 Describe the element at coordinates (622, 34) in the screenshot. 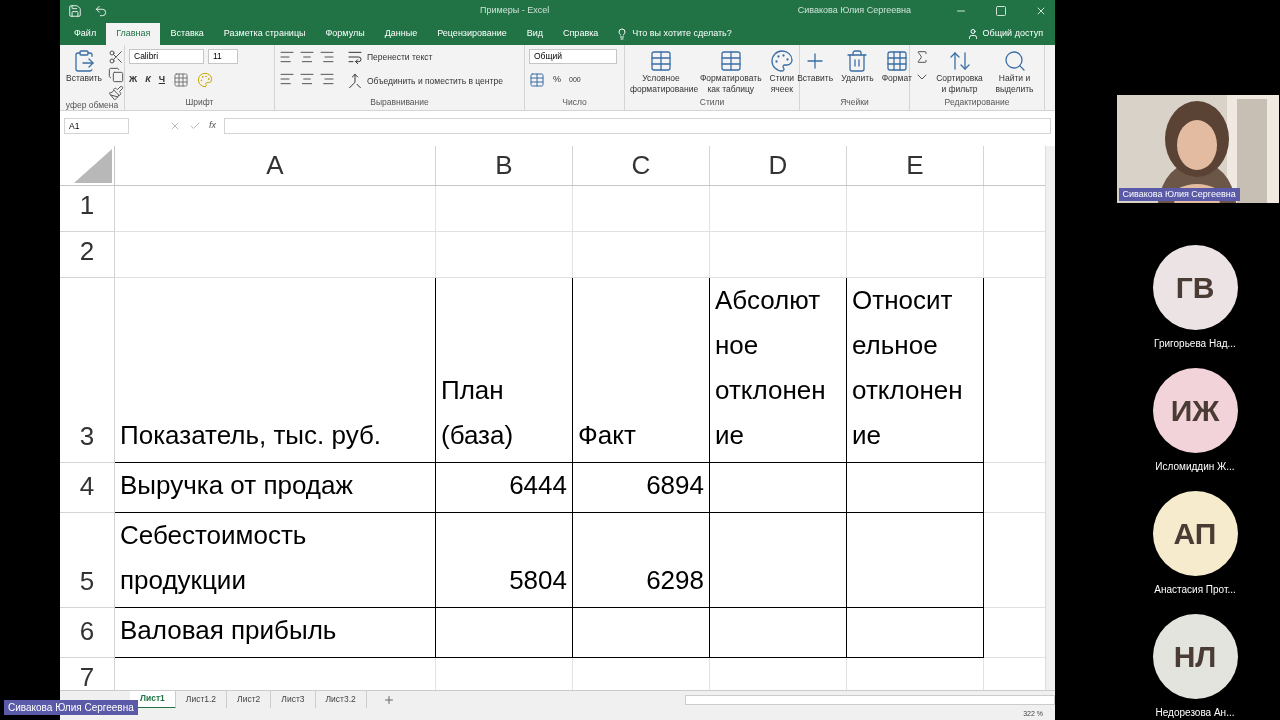

I see `lightbulb-icon` at that location.